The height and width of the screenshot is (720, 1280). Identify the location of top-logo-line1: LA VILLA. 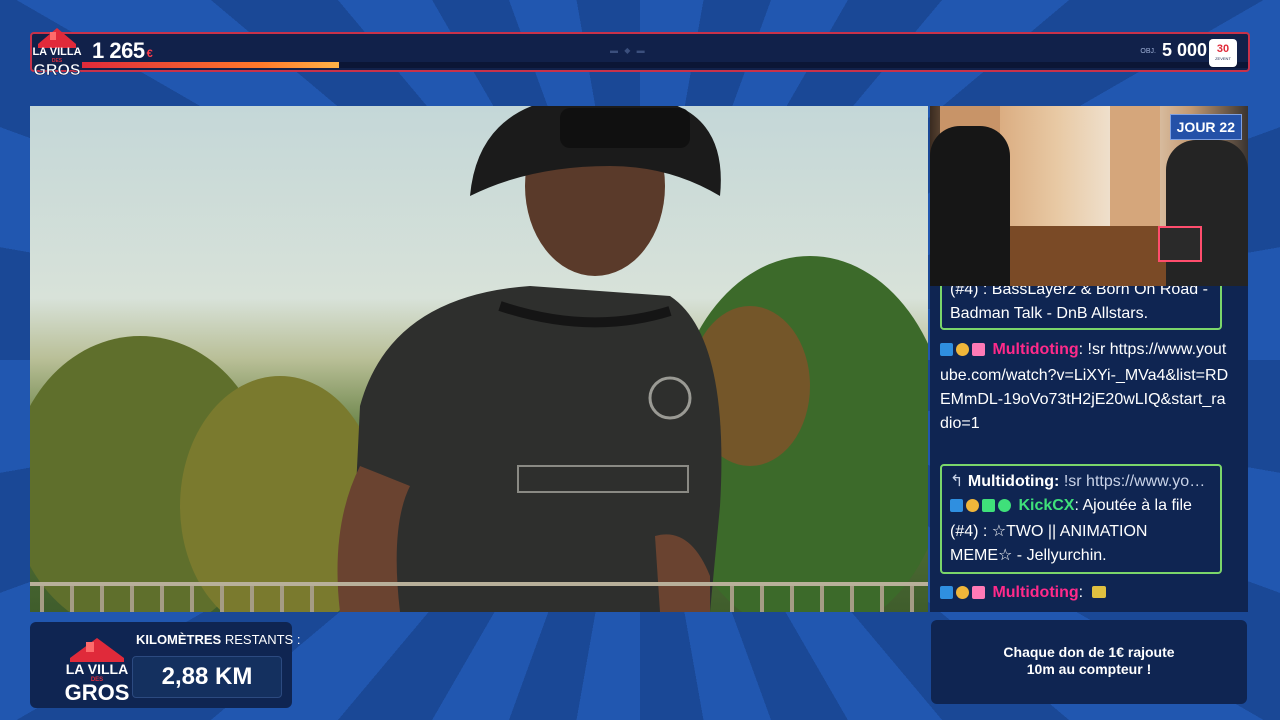
(56, 52).